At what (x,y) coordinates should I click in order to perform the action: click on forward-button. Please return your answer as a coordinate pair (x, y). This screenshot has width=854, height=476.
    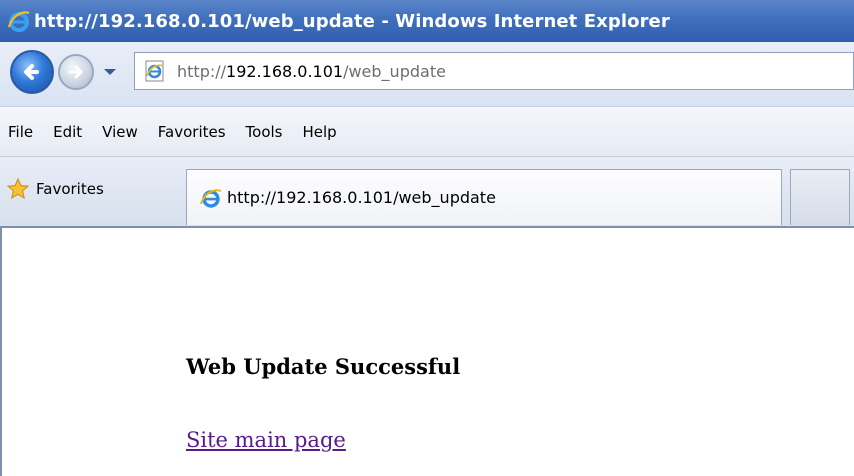
    Looking at the image, I should click on (76, 72).